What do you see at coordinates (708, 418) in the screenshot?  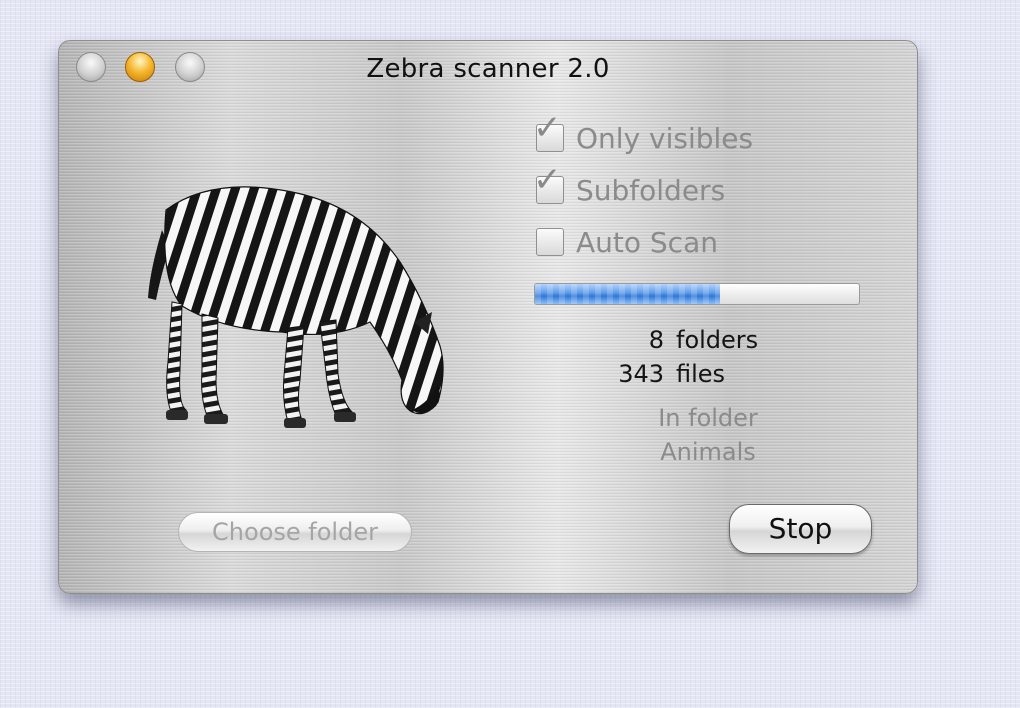 I see `status-prefix: In folder` at bounding box center [708, 418].